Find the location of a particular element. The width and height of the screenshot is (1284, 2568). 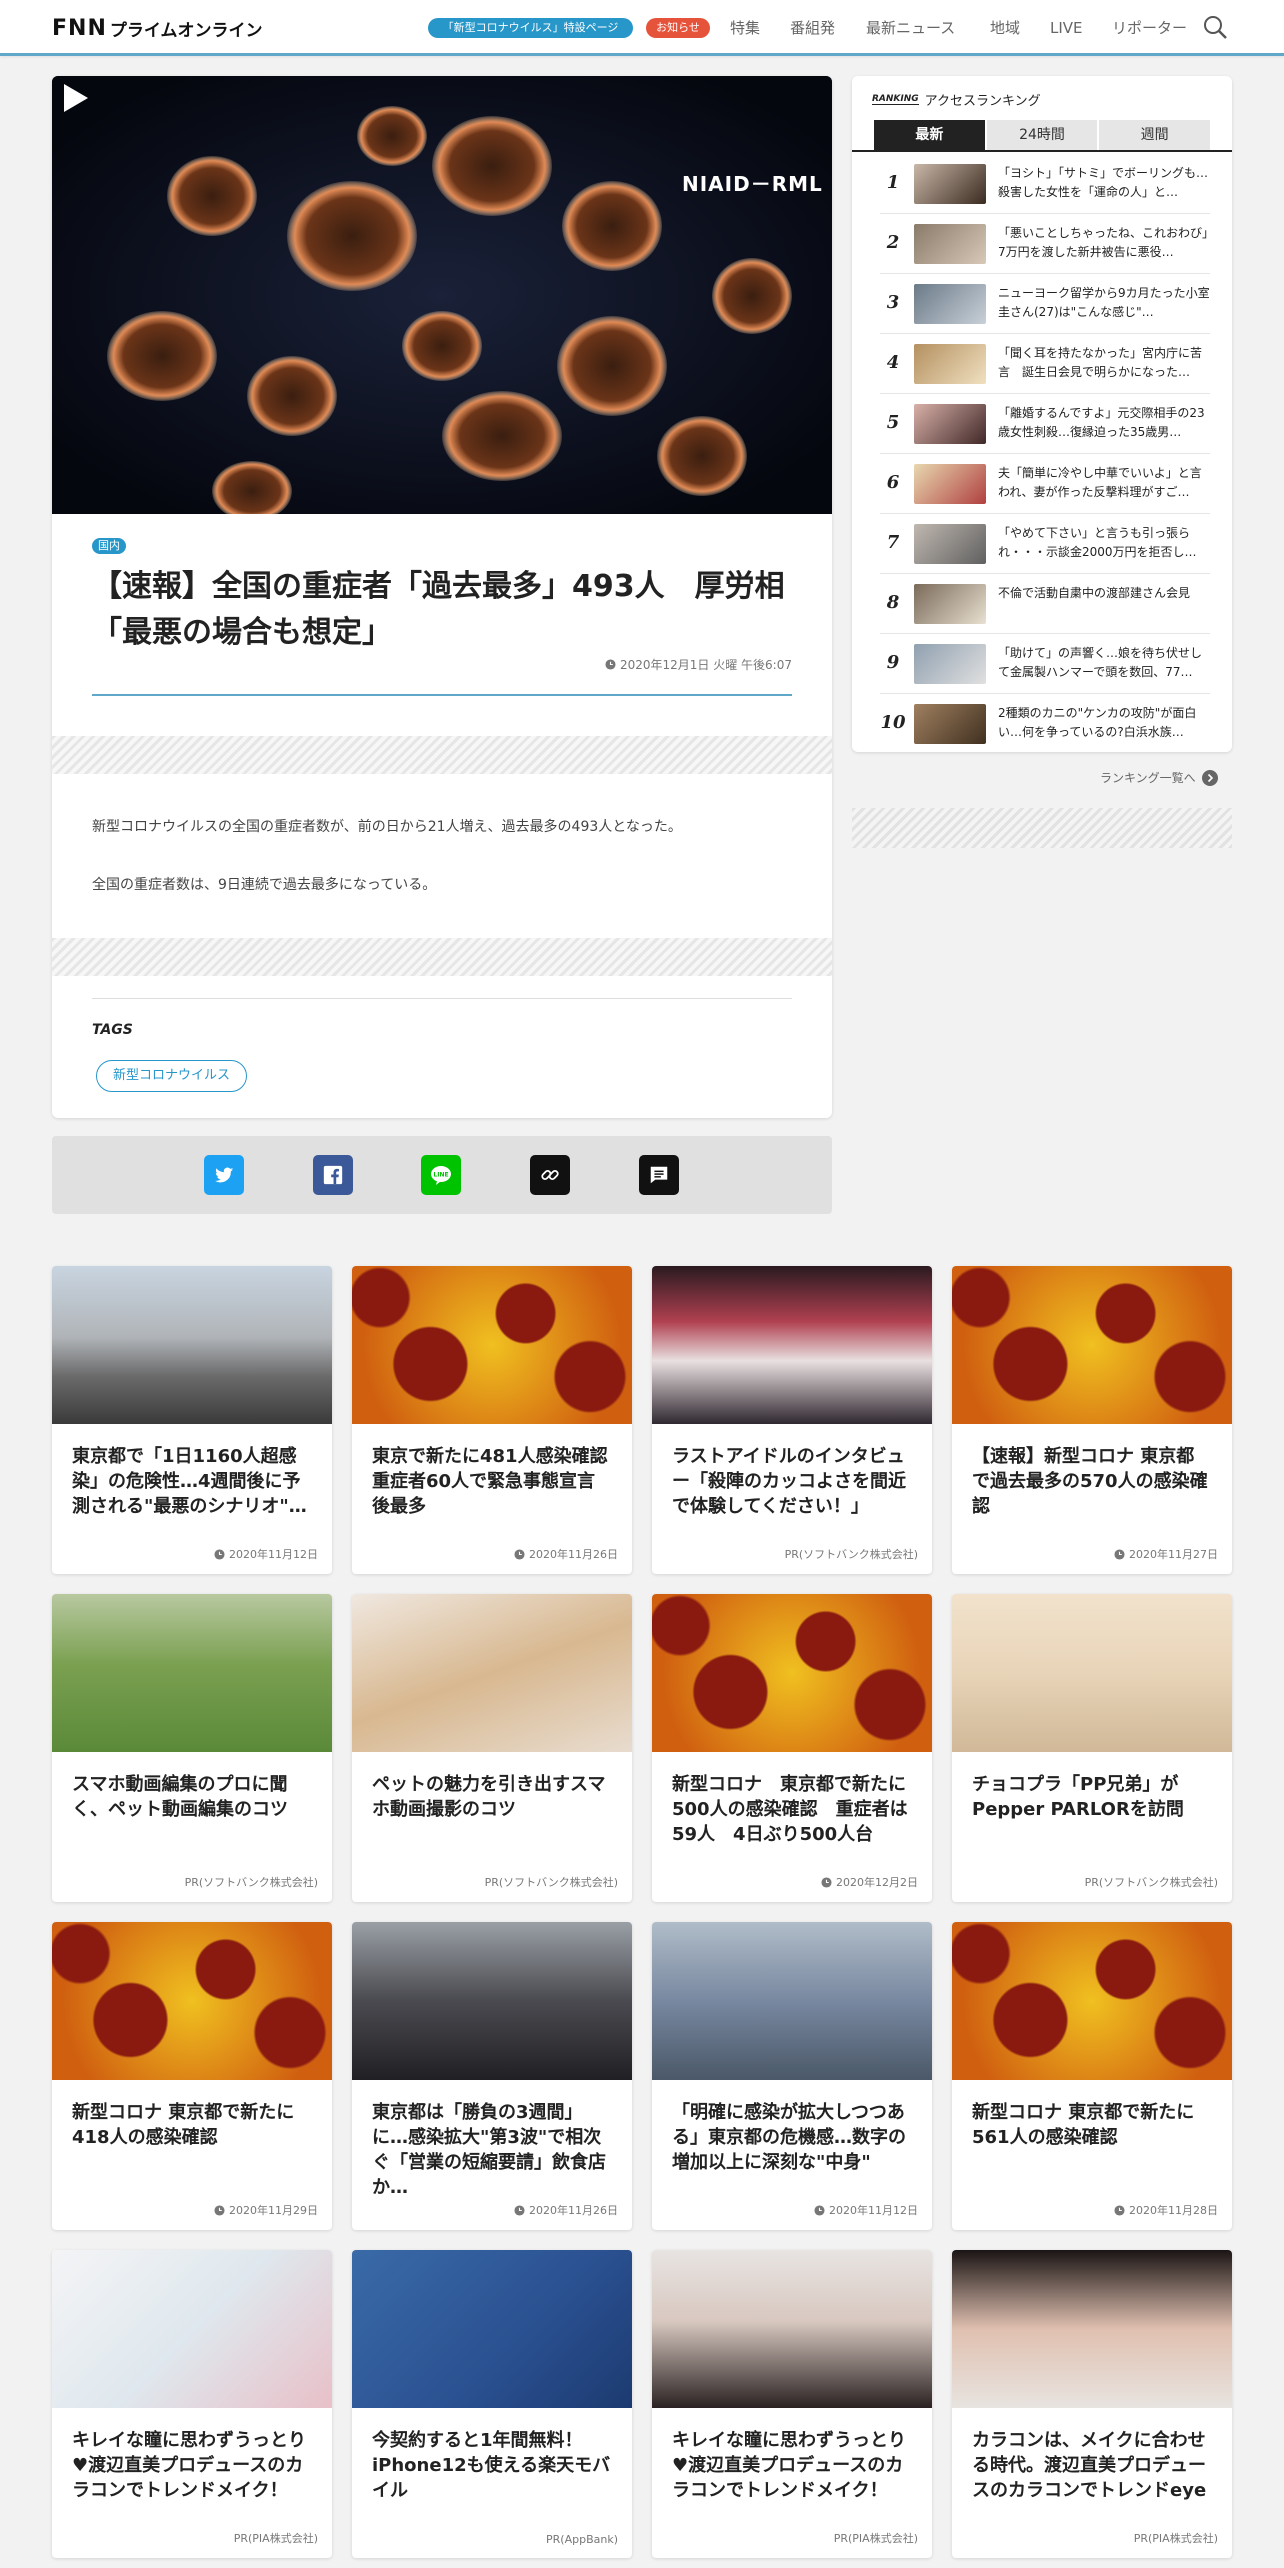

line-icon: LINE is located at coordinates (441, 1175).